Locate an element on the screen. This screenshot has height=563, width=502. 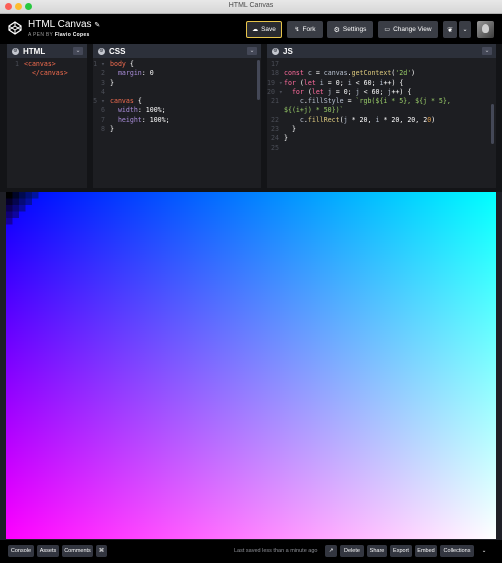
save-button: ☁ Save is located at coordinates (264, 29).